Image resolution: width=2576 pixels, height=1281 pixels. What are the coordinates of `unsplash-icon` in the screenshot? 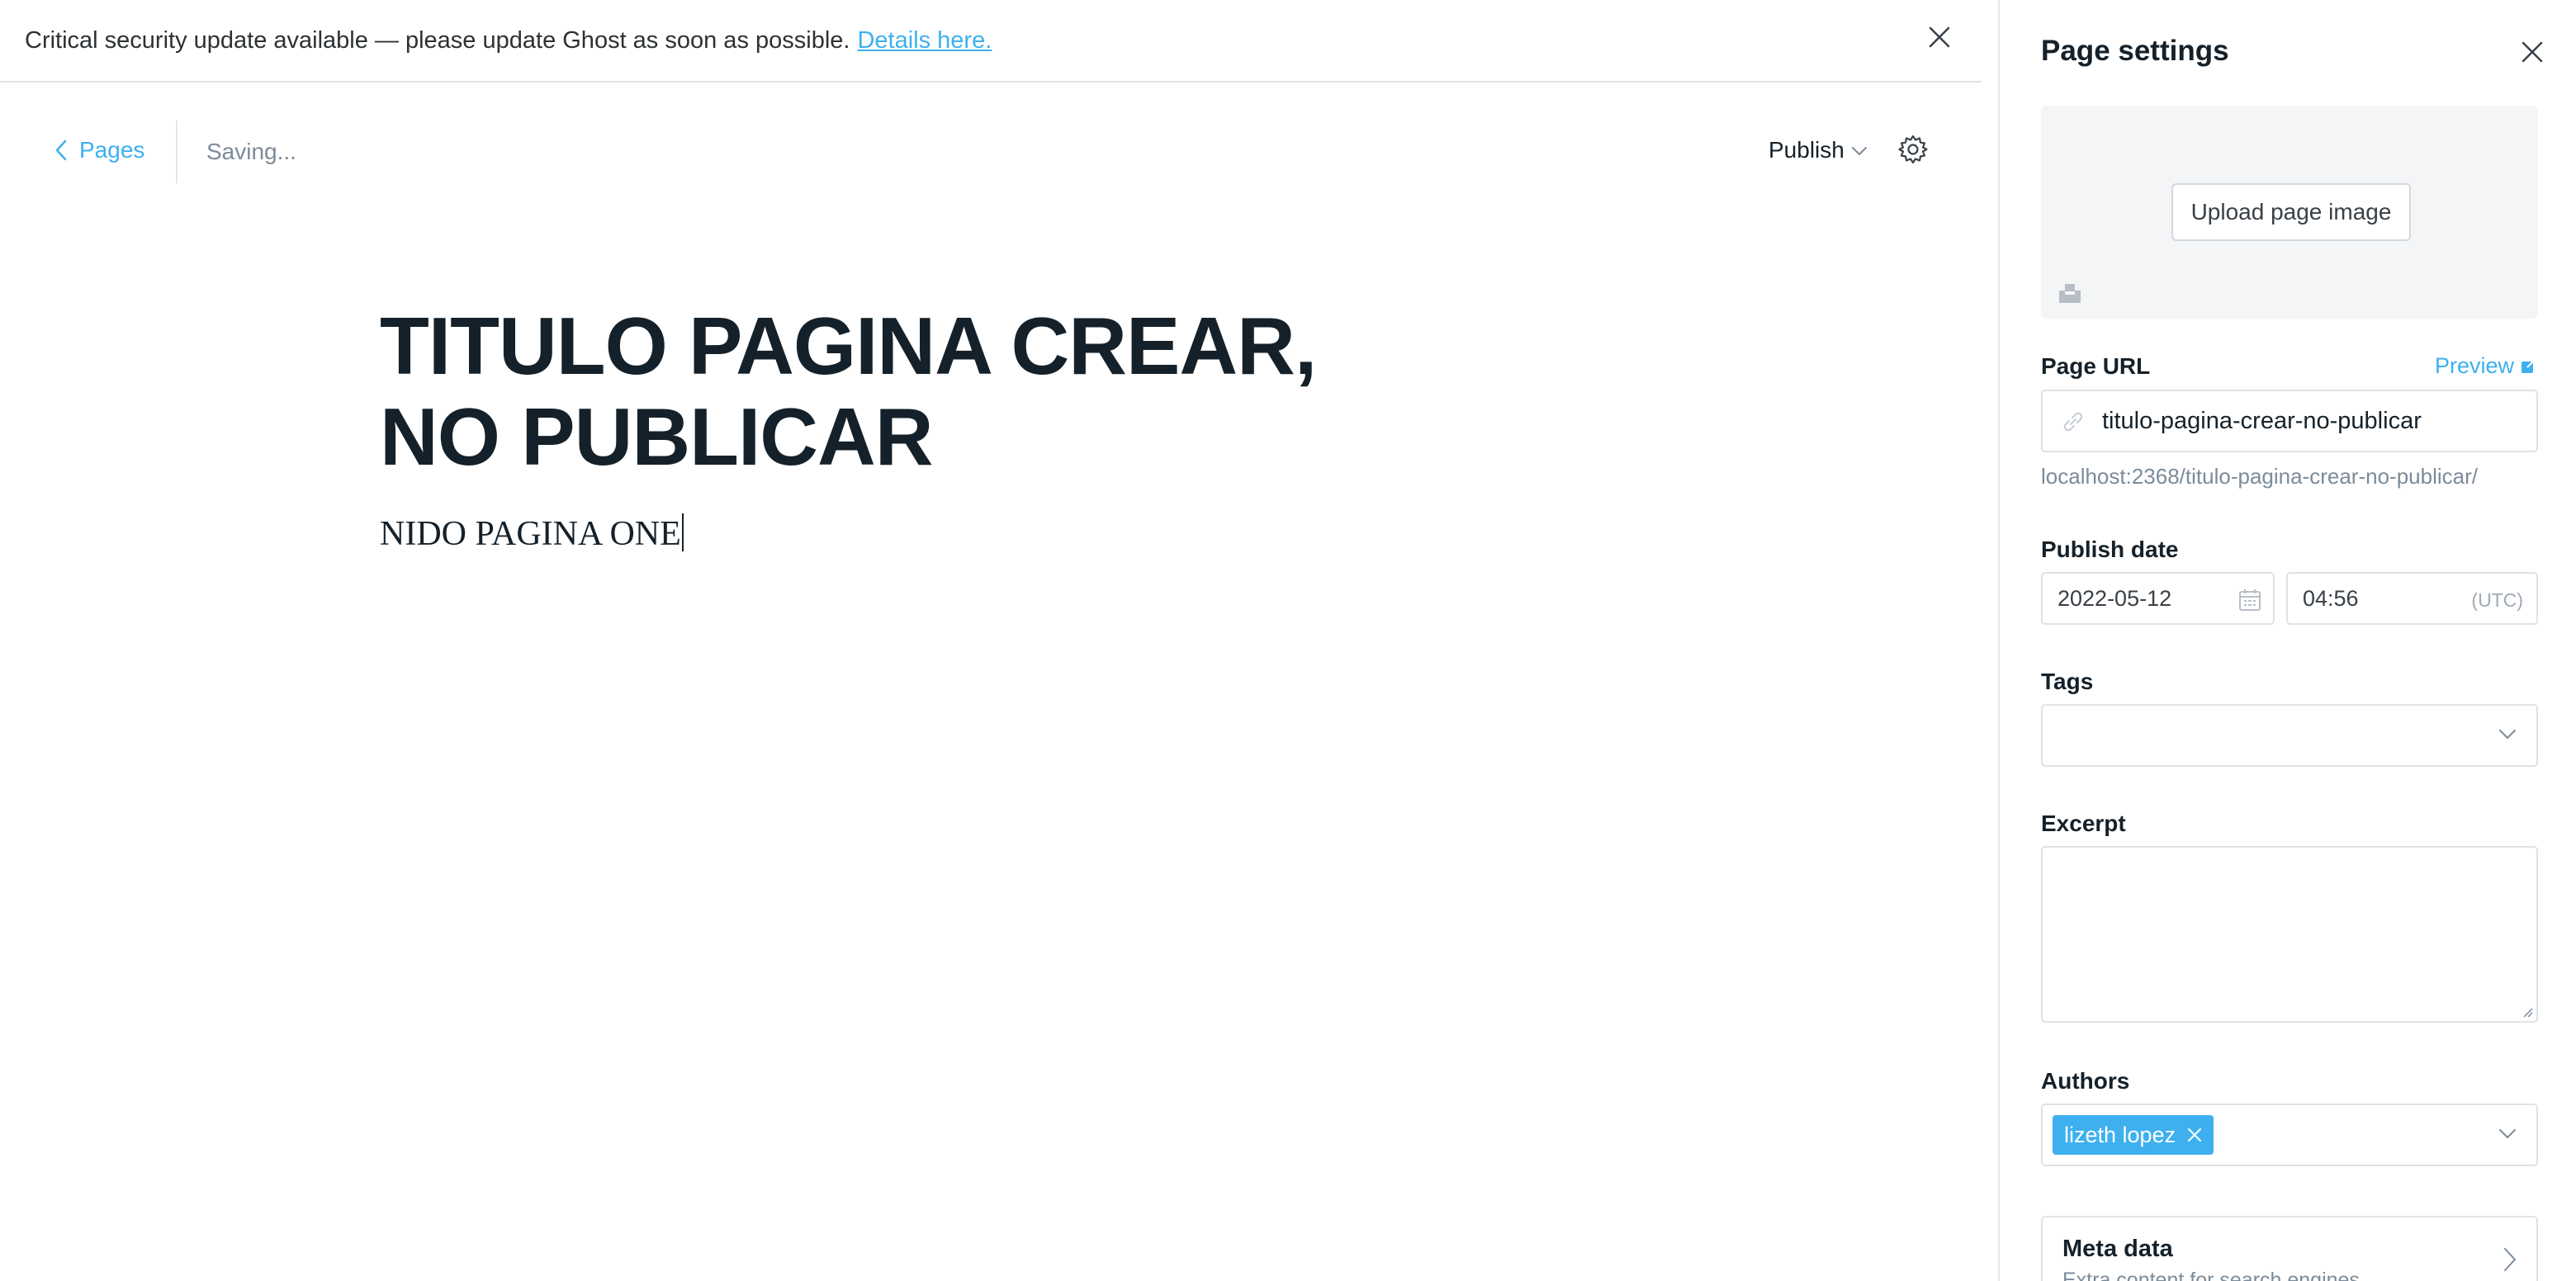 It's located at (2069, 293).